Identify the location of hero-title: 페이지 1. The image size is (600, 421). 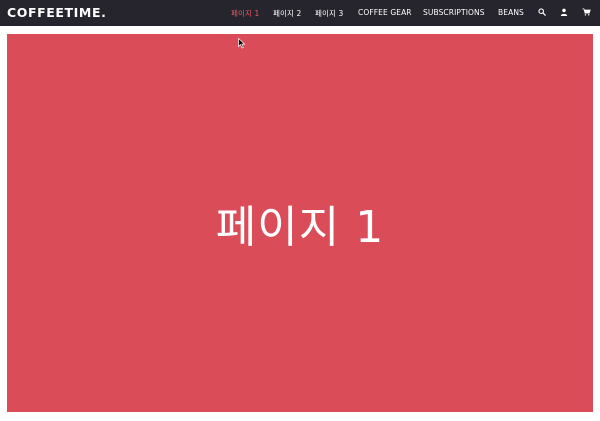
(300, 227).